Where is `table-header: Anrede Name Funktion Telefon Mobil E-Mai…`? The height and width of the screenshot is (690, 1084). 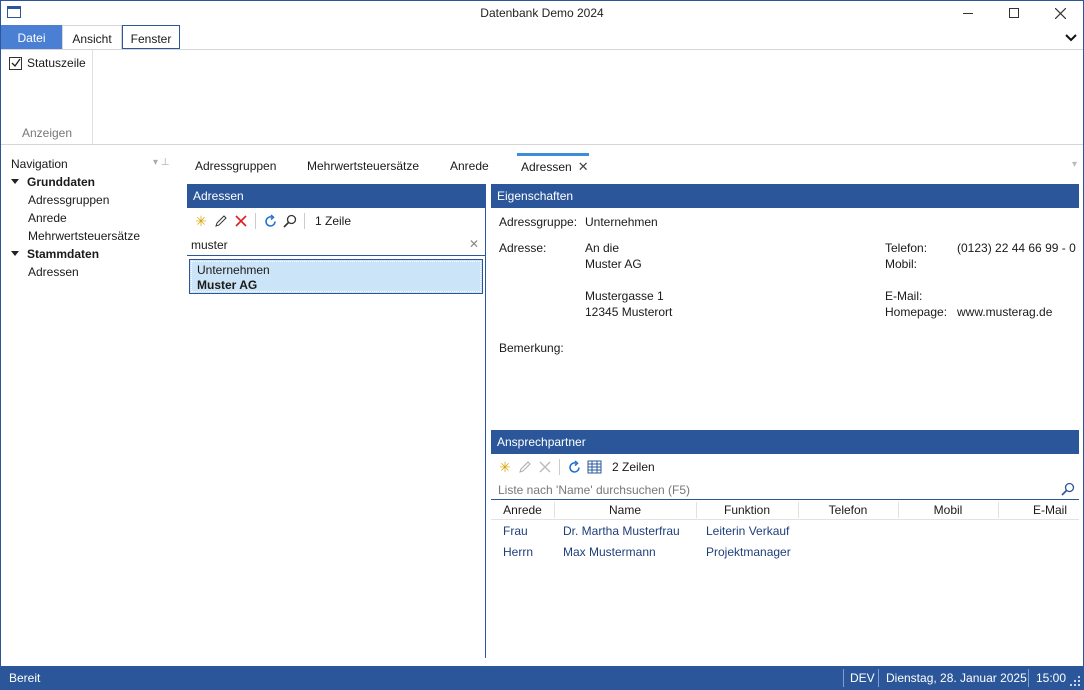
table-header: Anrede Name Funktion Telefon Mobil E-Mai… is located at coordinates (785, 510).